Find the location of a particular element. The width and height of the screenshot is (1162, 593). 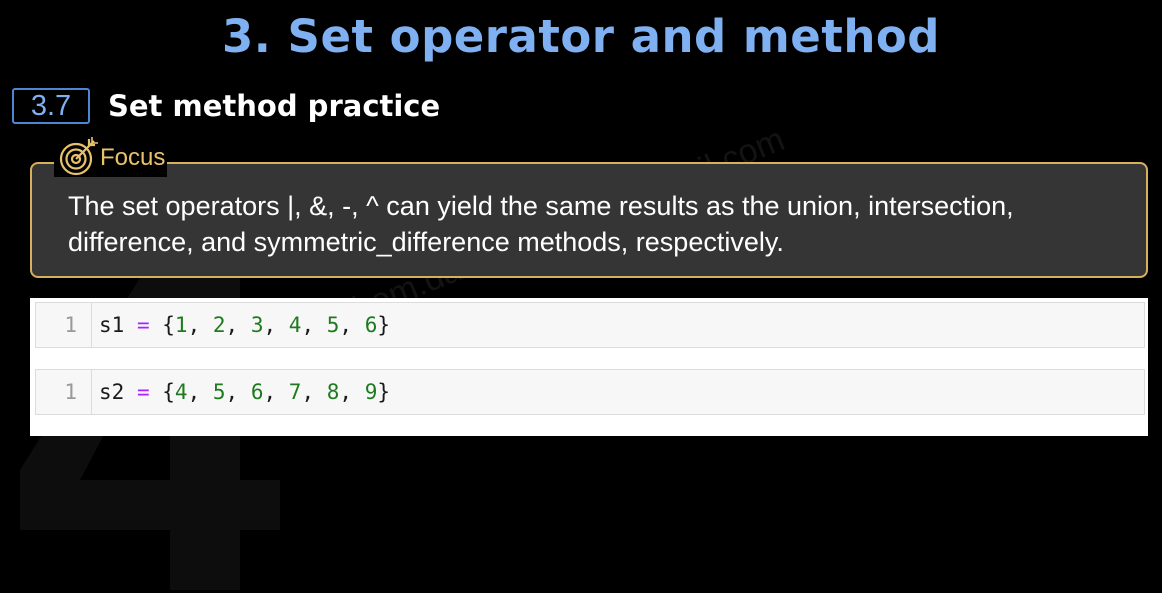

code-number: 2 is located at coordinates (219, 325).